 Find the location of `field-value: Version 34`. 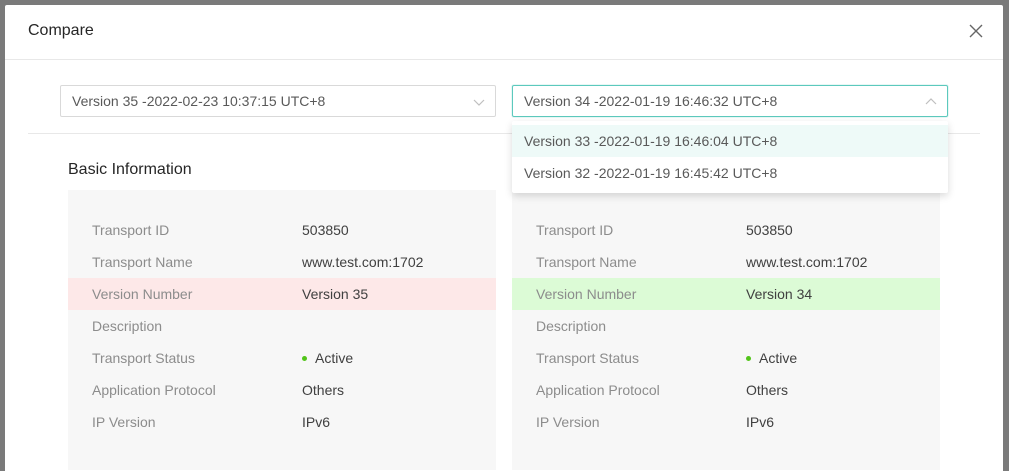

field-value: Version 34 is located at coordinates (779, 294).